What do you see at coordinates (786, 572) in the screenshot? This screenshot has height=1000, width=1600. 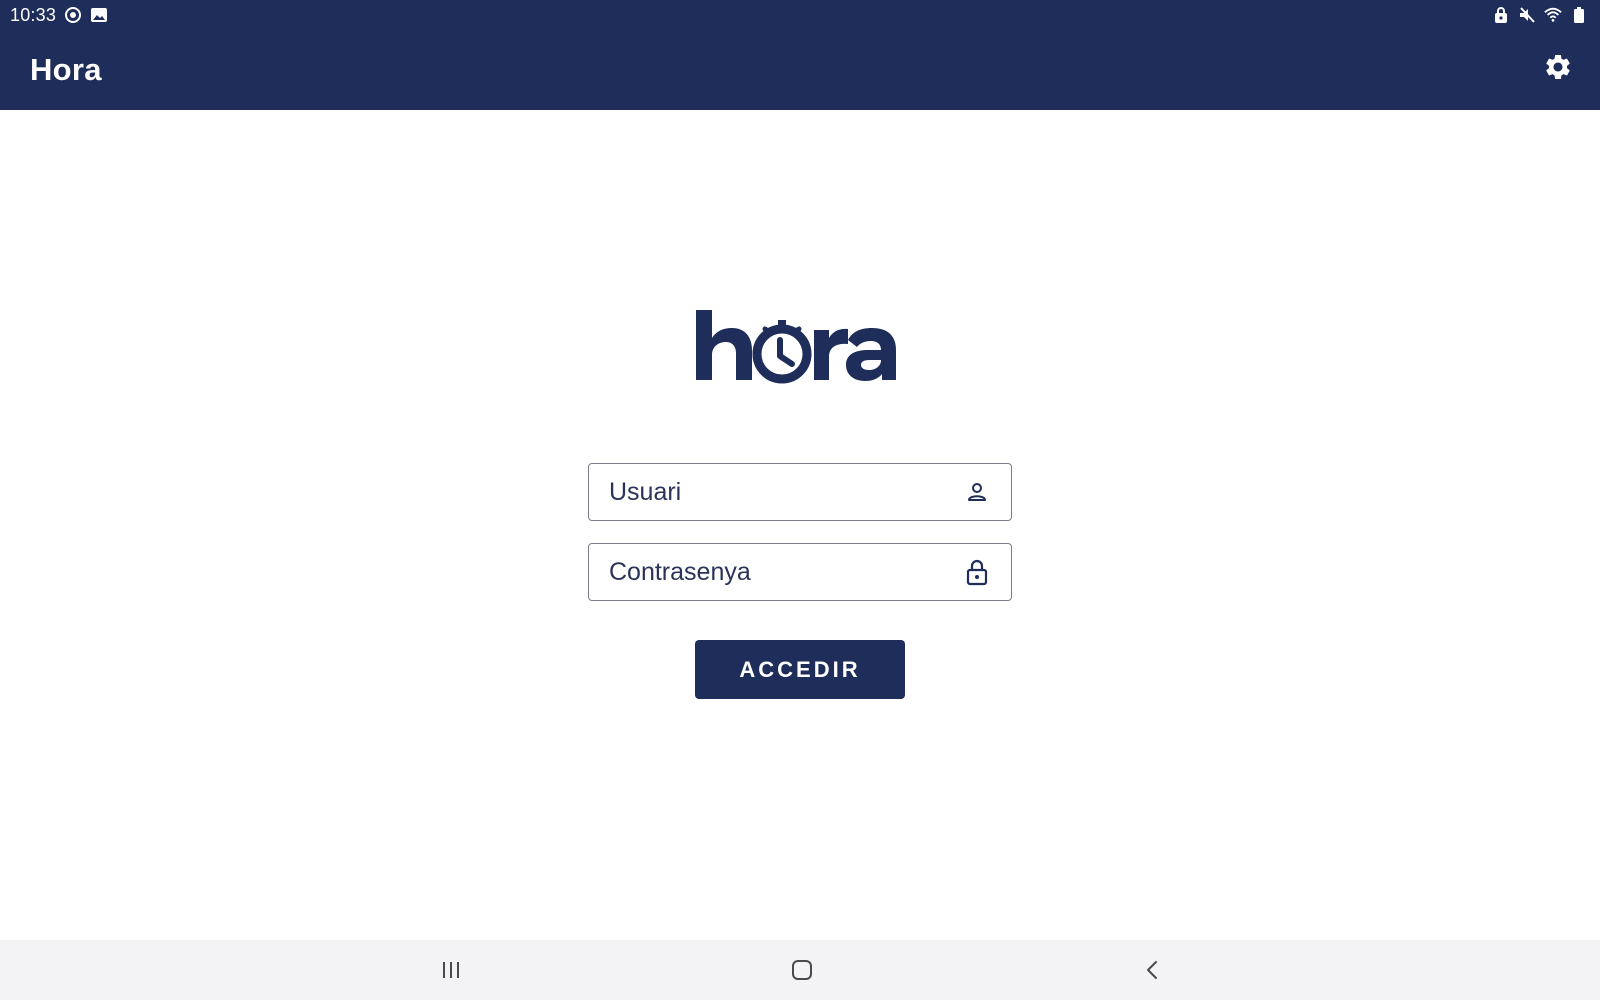 I see `password-input` at bounding box center [786, 572].